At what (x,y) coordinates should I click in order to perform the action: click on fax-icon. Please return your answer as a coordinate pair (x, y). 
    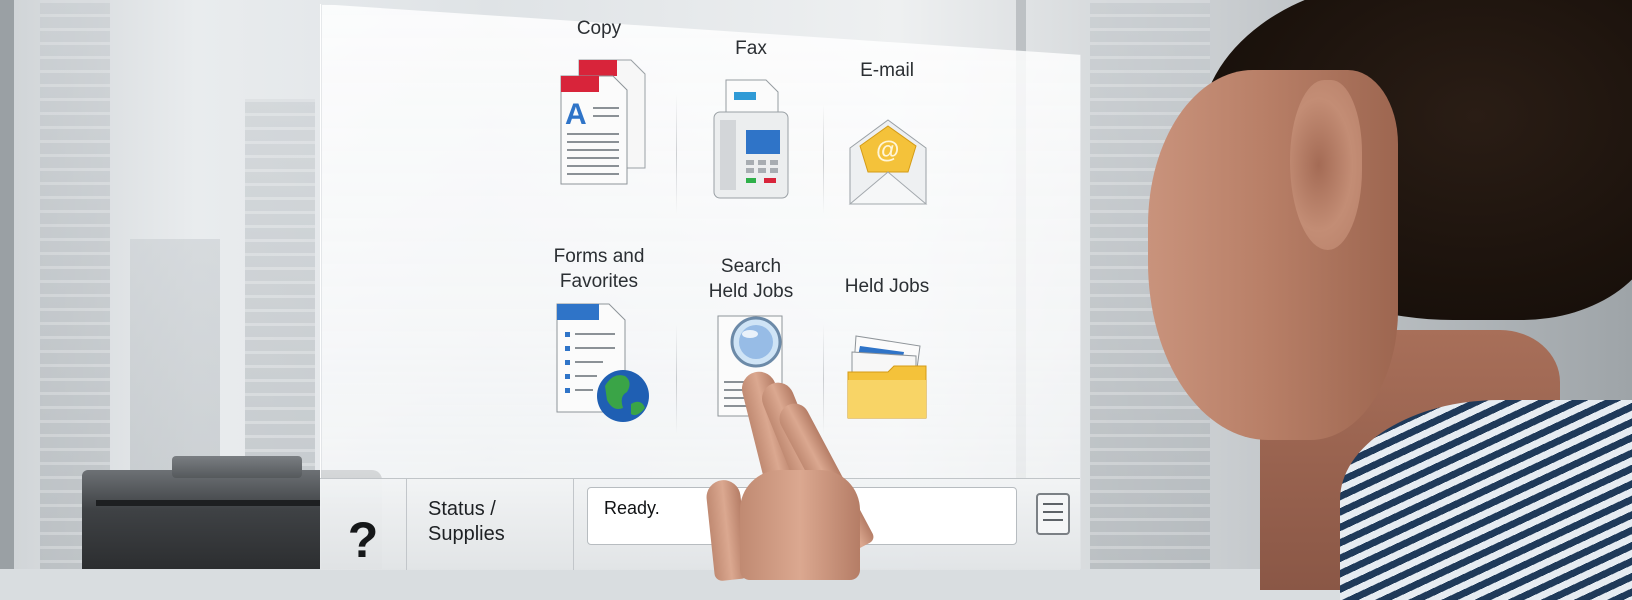
    Looking at the image, I should click on (751, 139).